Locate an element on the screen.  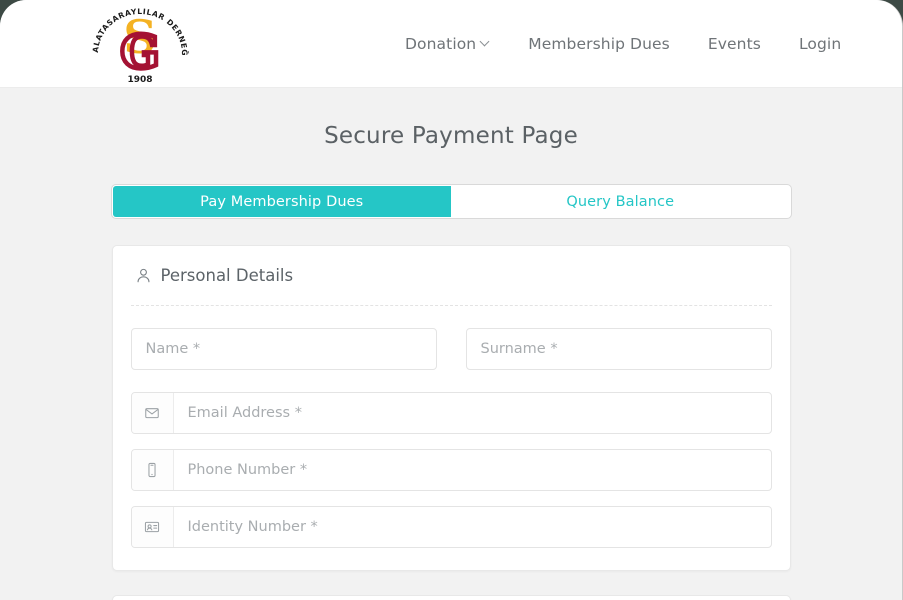
identity-field-group is located at coordinates (451, 527).